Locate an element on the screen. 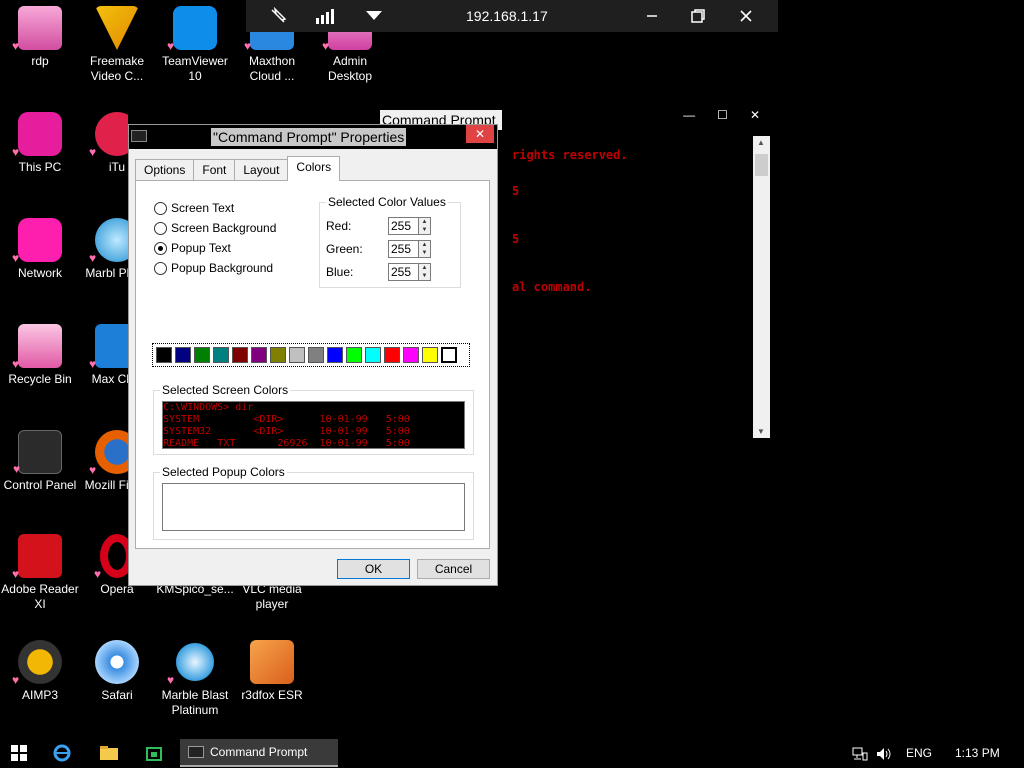 Image resolution: width=1024 pixels, height=768 pixels. desktop-icon-network: ♥ Network is located at coordinates (40, 249).